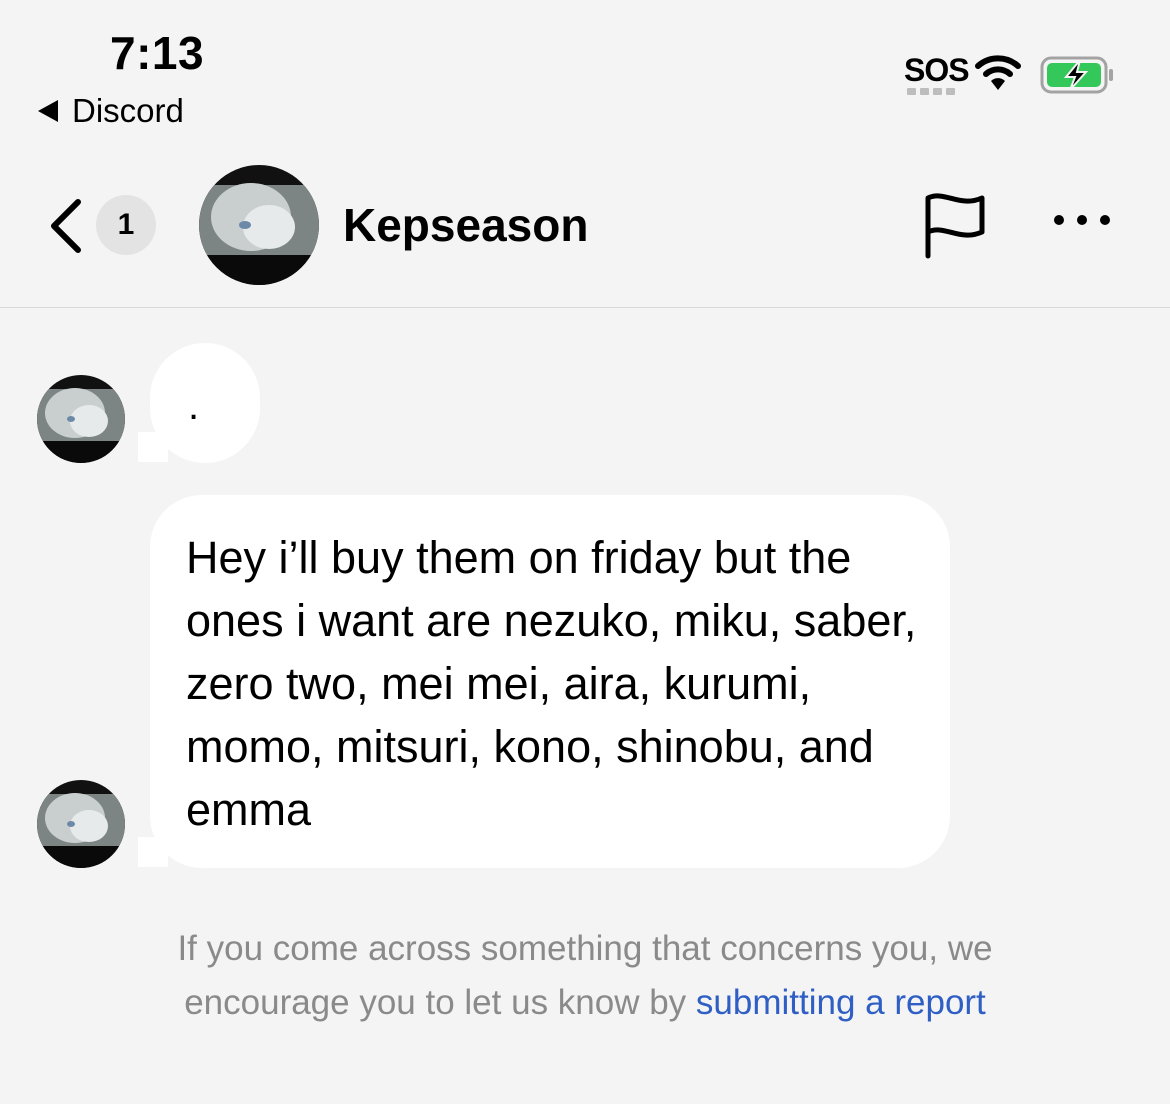 The width and height of the screenshot is (1170, 1104). What do you see at coordinates (48, 111) in the screenshot?
I see `back-triangle-icon` at bounding box center [48, 111].